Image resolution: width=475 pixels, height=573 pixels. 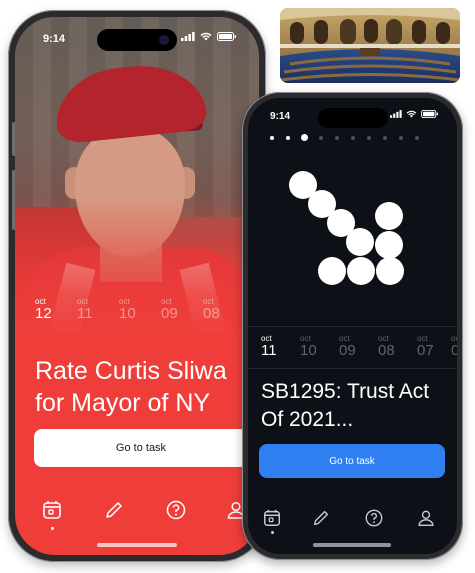 I want to click on assembly-chamber-image, so click(x=370, y=45).